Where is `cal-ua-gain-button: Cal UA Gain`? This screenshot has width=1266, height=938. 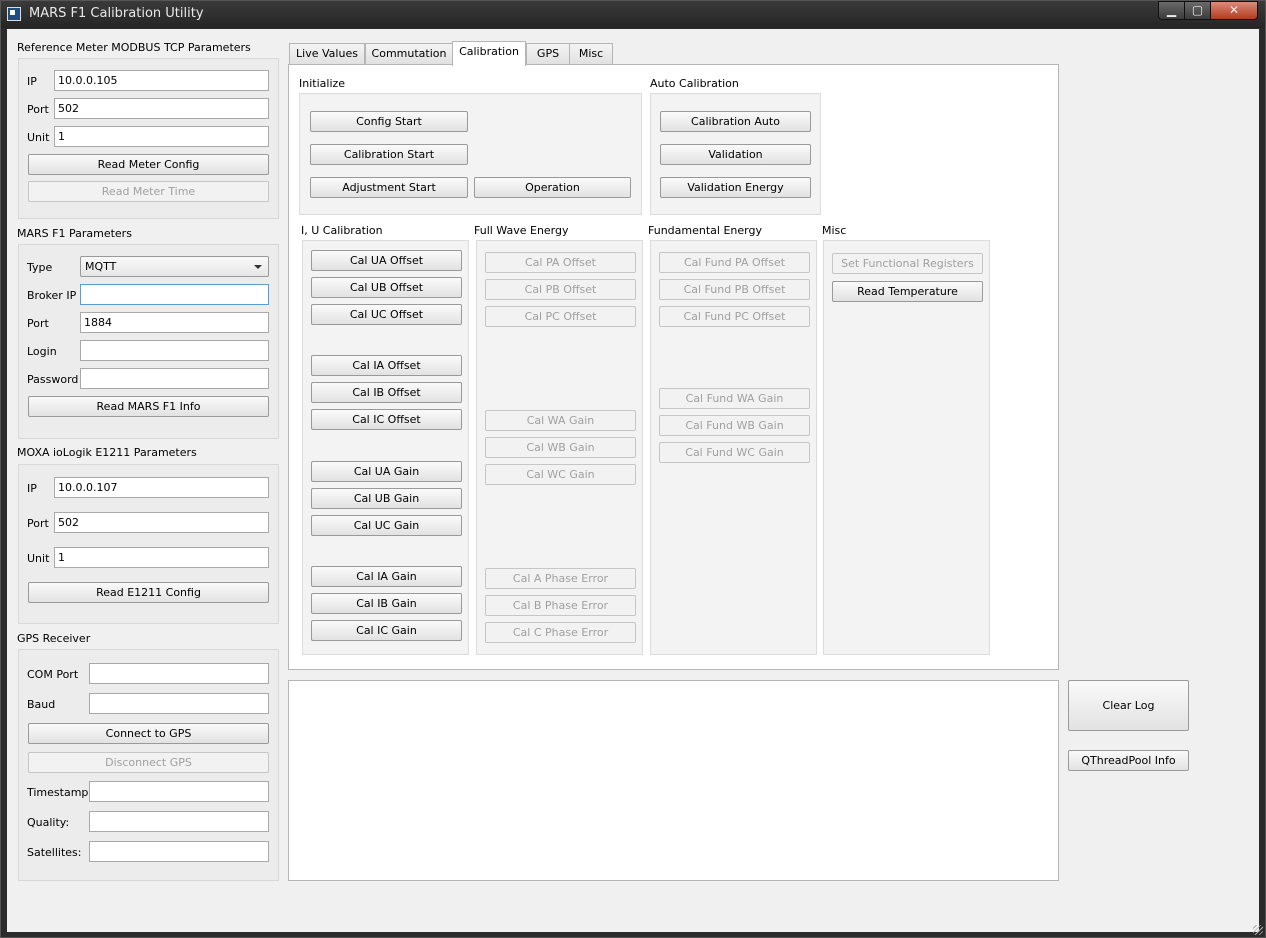 cal-ua-gain-button: Cal UA Gain is located at coordinates (386, 471).